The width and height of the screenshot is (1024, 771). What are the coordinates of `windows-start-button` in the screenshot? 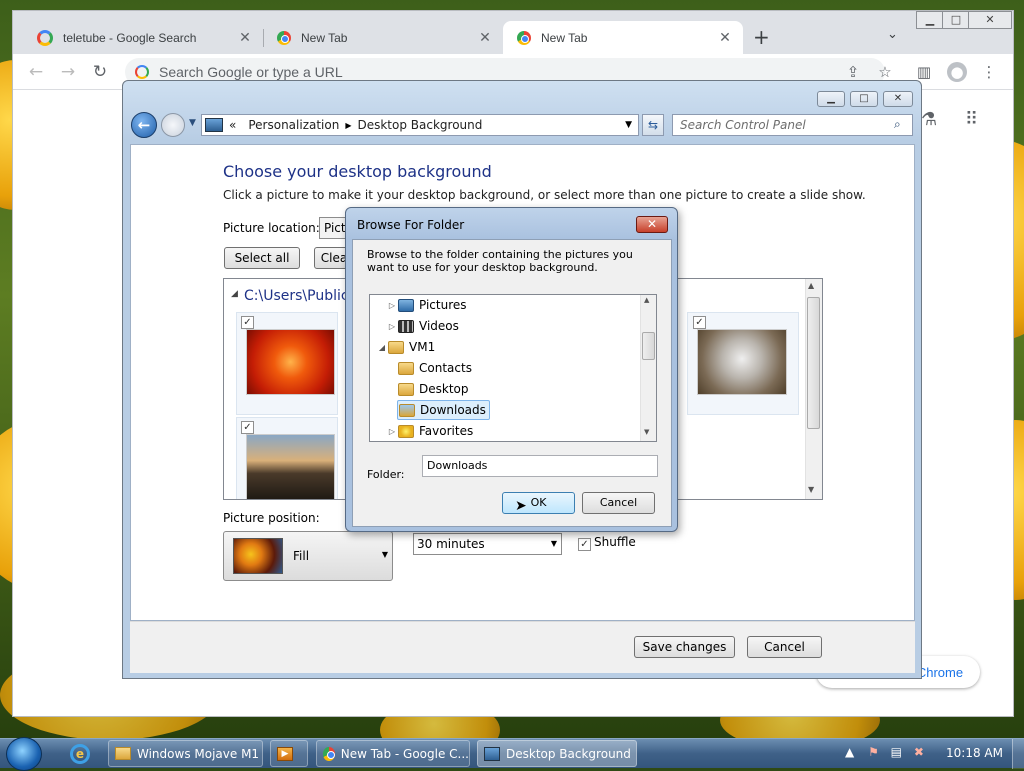 It's located at (24, 754).